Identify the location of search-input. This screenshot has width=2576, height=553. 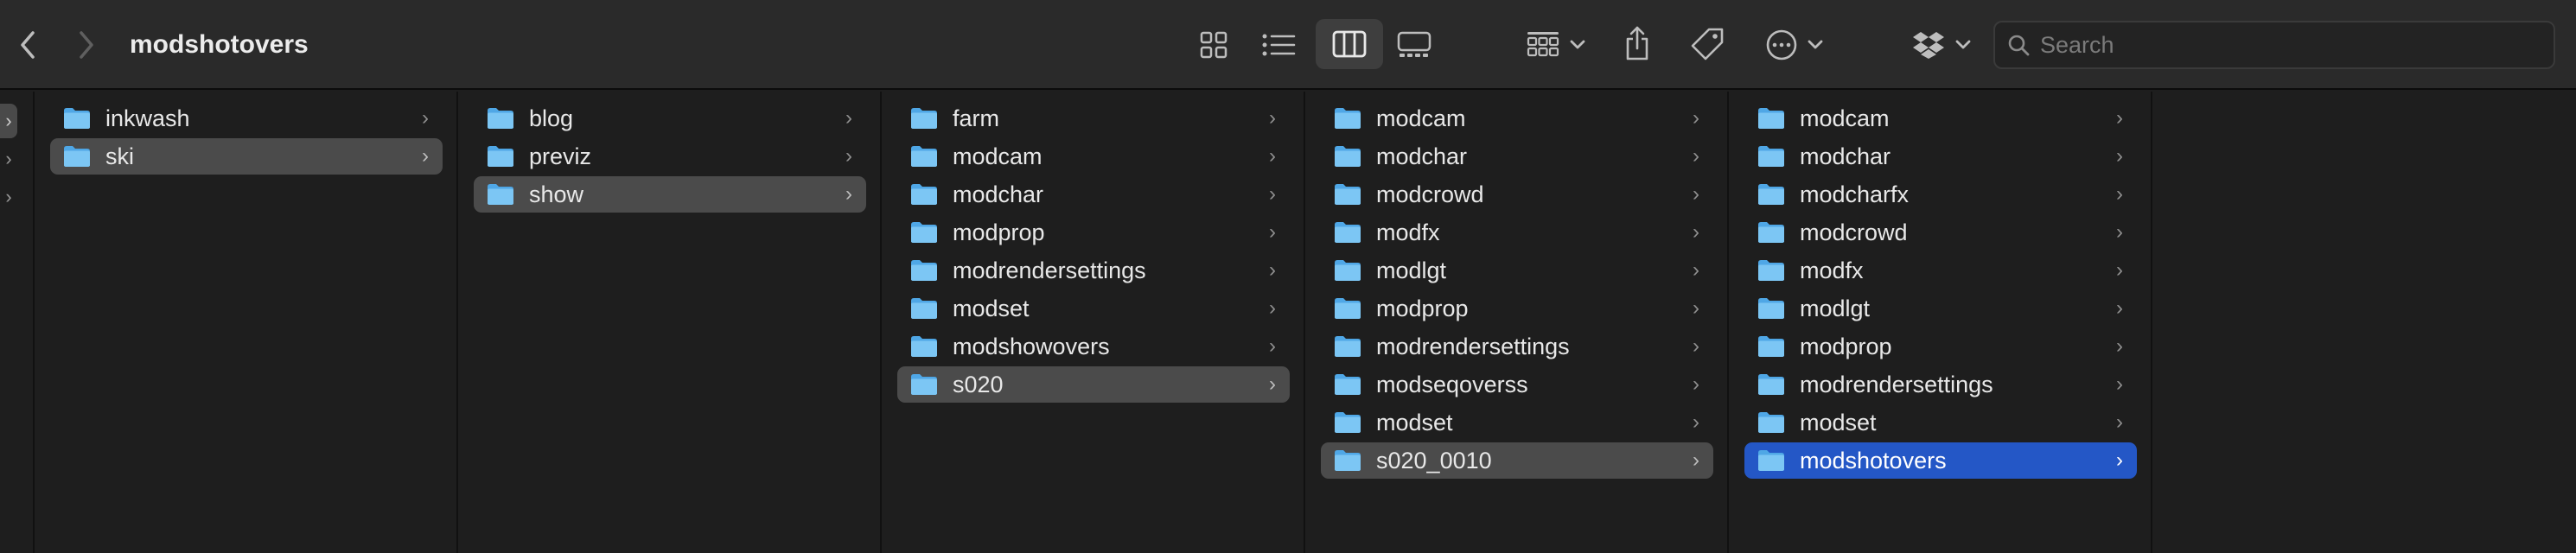
(2282, 45).